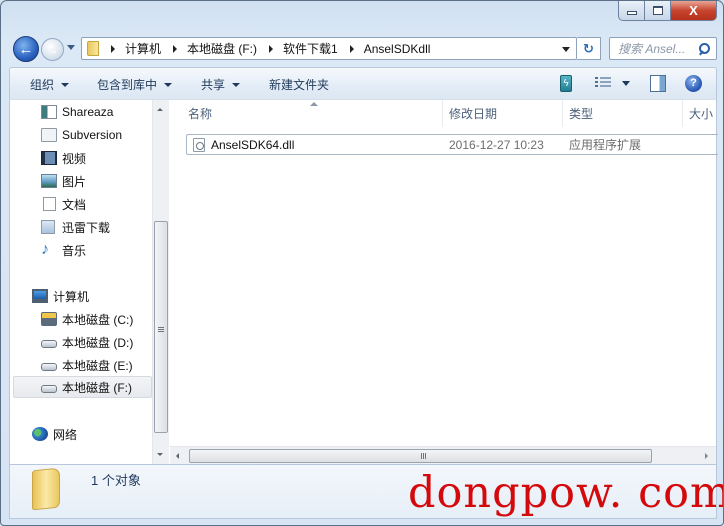 Image resolution: width=724 pixels, height=526 pixels. What do you see at coordinates (496, 144) in the screenshot?
I see `file-modified-date: 2016-12-27 10:23` at bounding box center [496, 144].